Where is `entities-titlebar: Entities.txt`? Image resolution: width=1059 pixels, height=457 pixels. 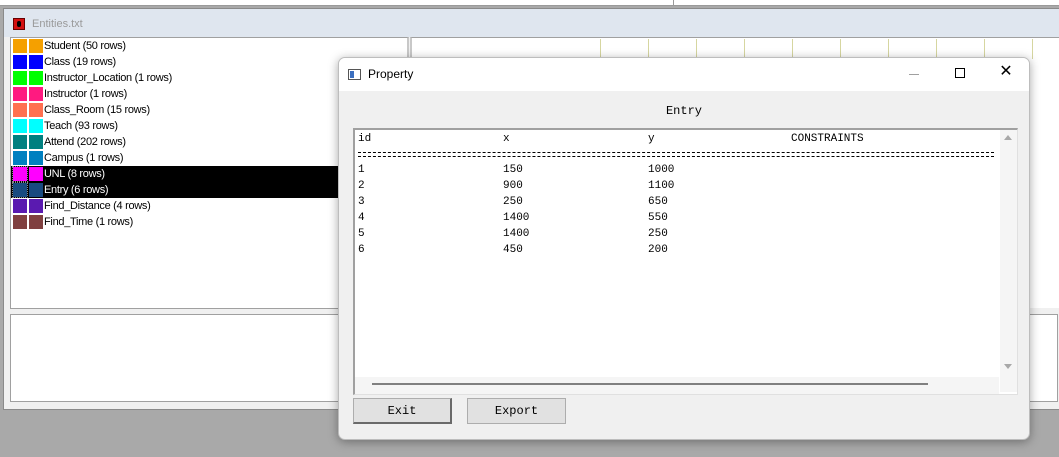 entities-titlebar: Entities.txt is located at coordinates (531, 23).